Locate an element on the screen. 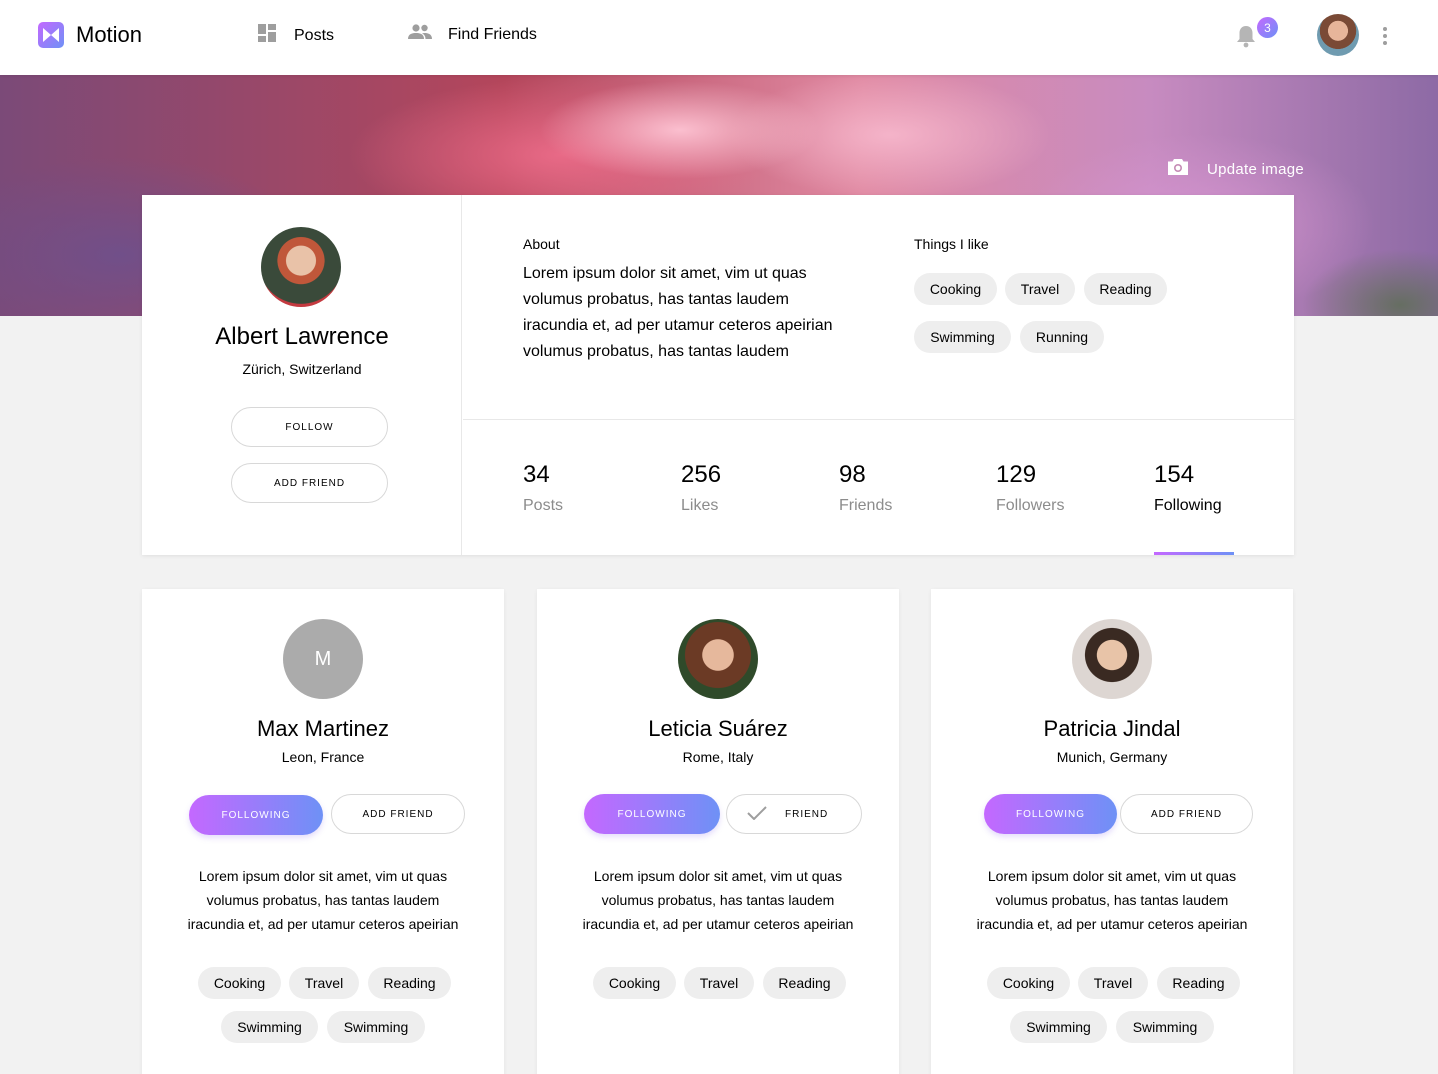 The width and height of the screenshot is (1438, 1074). friend-location: Leon, France is located at coordinates (323, 757).